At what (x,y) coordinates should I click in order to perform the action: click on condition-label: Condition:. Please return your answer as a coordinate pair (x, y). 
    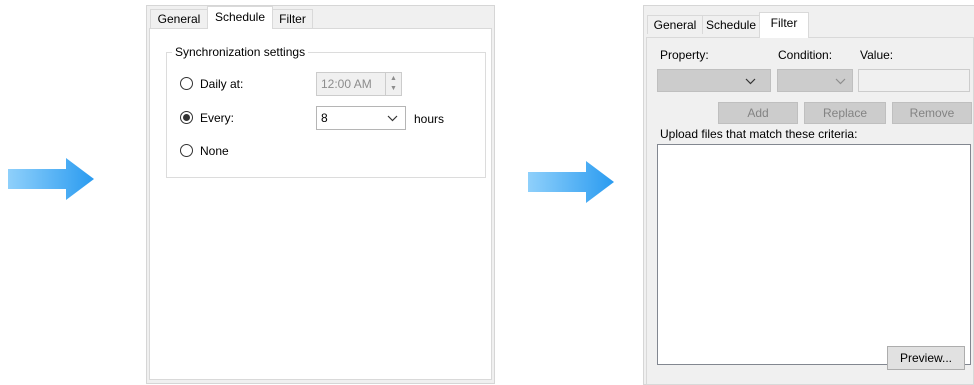
    Looking at the image, I should click on (805, 55).